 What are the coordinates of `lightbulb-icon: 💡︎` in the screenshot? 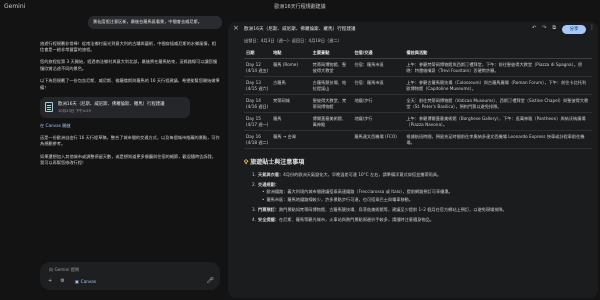 It's located at (246, 162).